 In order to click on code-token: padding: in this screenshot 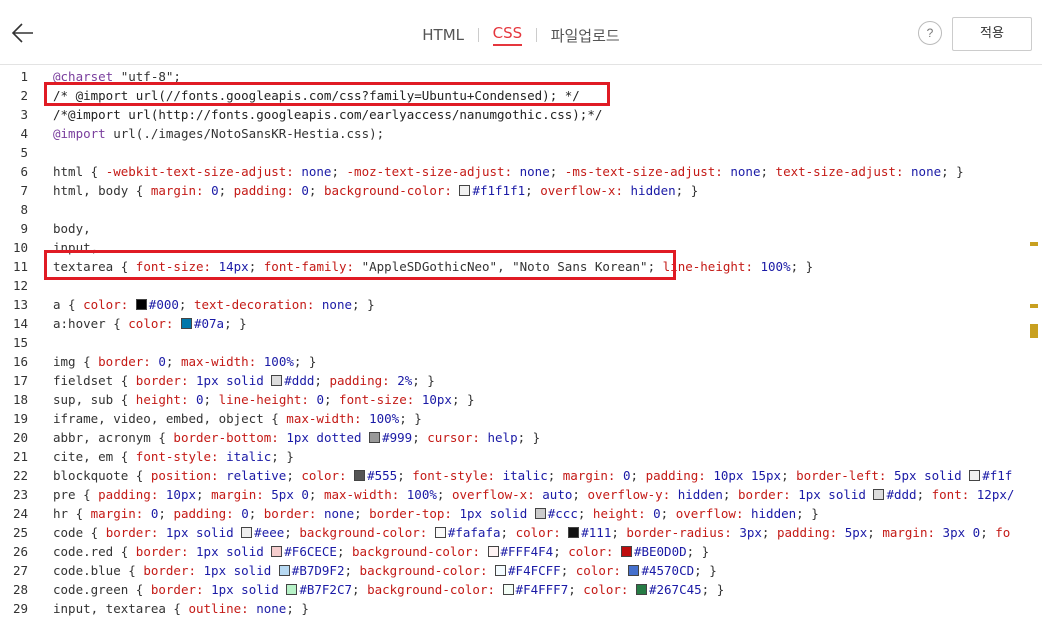, I will do `click(207, 513)`.